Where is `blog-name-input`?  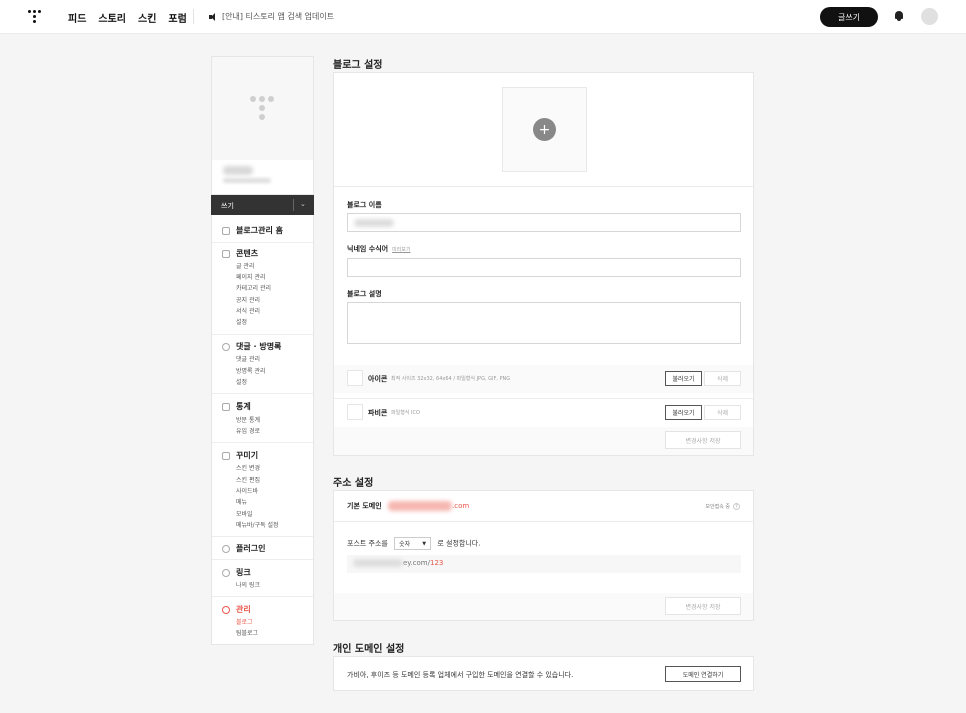
blog-name-input is located at coordinates (544, 222).